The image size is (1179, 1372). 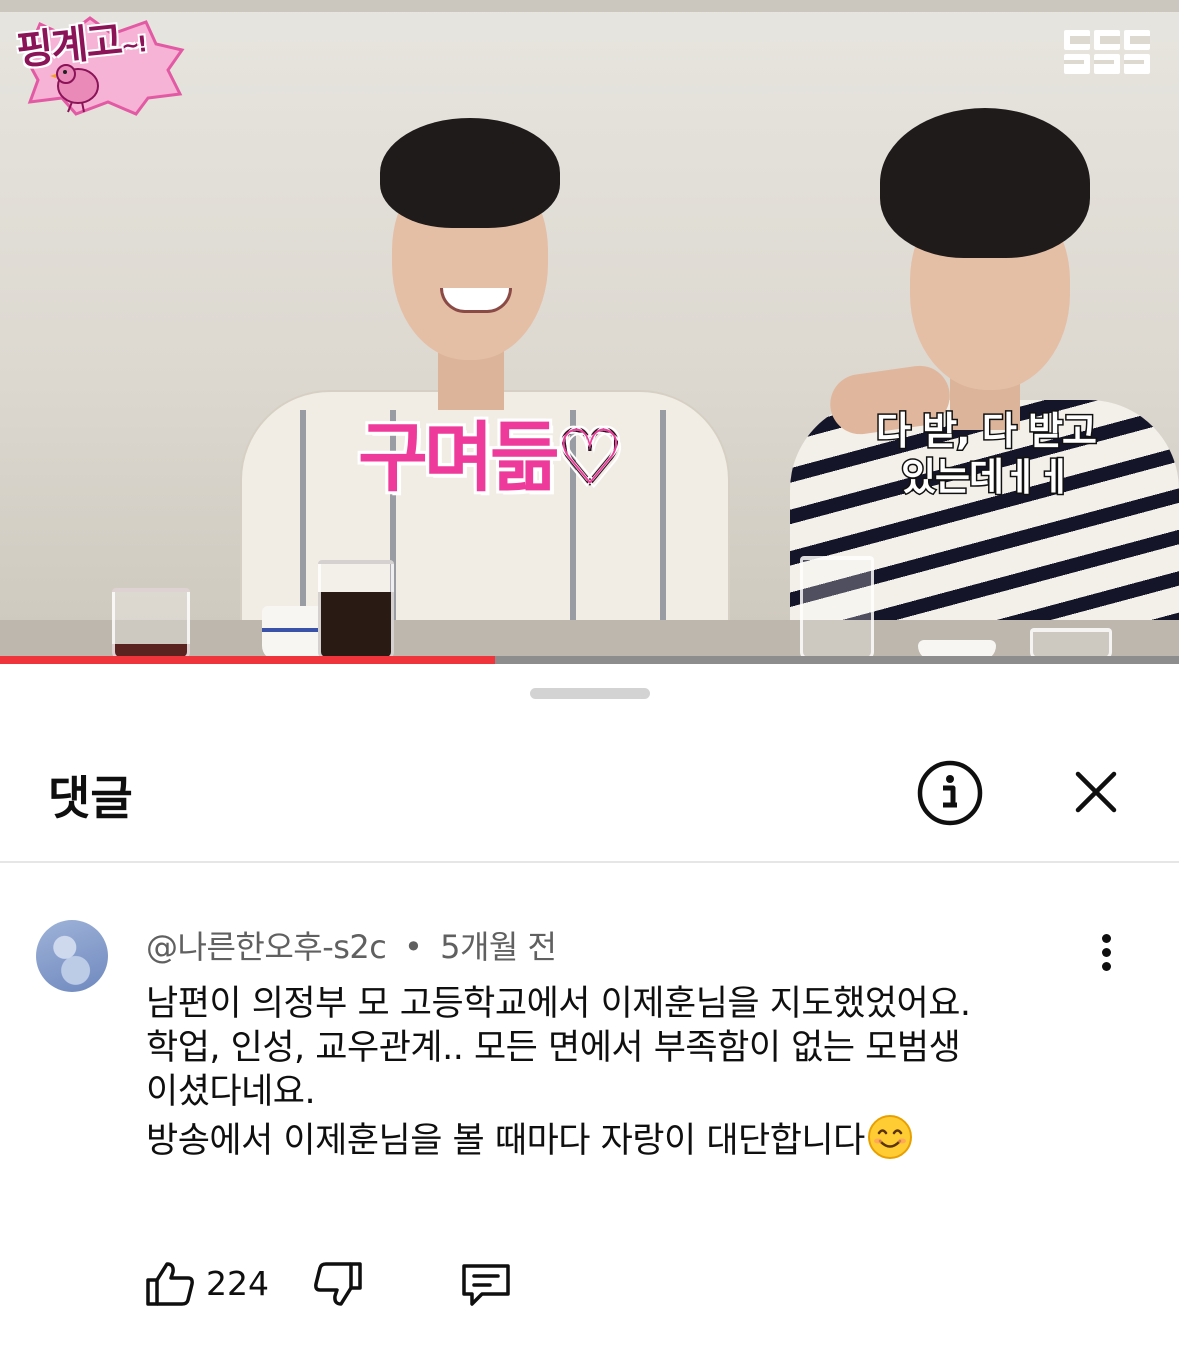 I want to click on cup, so click(x=294, y=633).